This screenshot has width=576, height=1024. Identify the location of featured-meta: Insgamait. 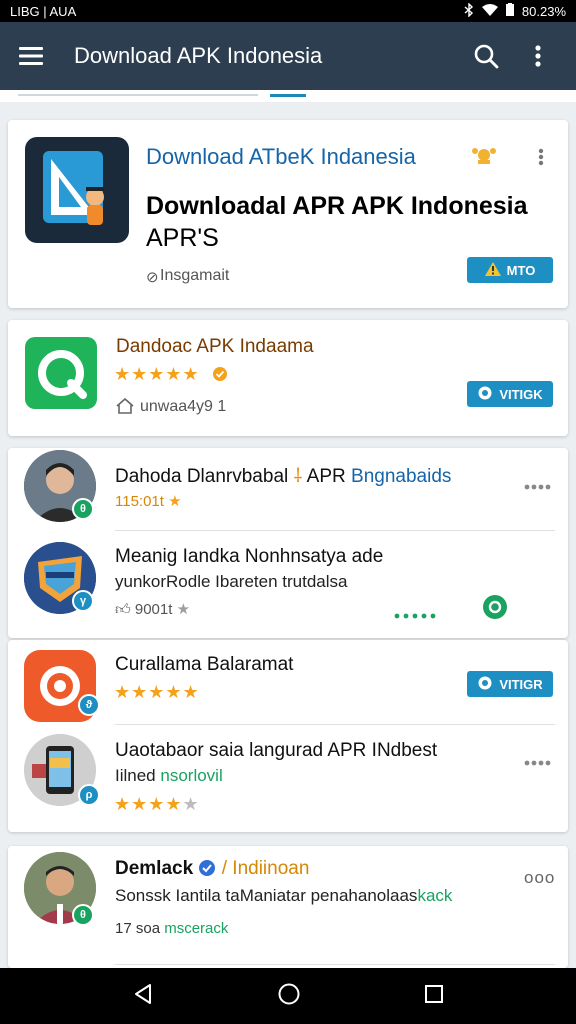
(195, 275).